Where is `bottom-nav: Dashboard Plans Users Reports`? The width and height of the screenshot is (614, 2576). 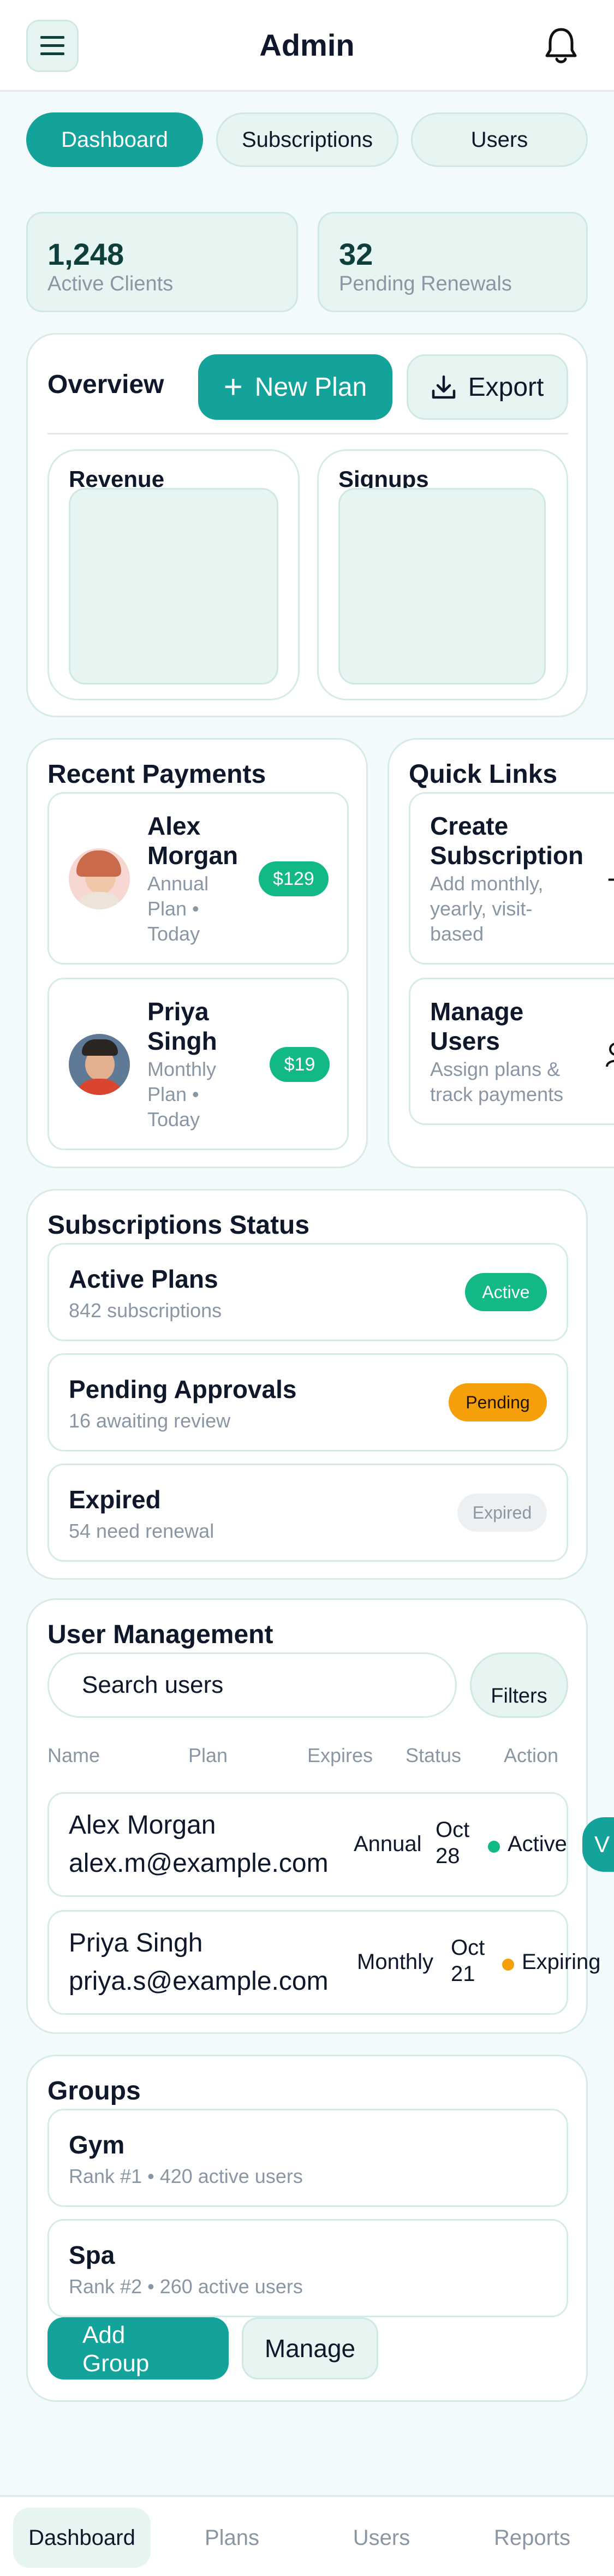 bottom-nav: Dashboard Plans Users Reports is located at coordinates (307, 2535).